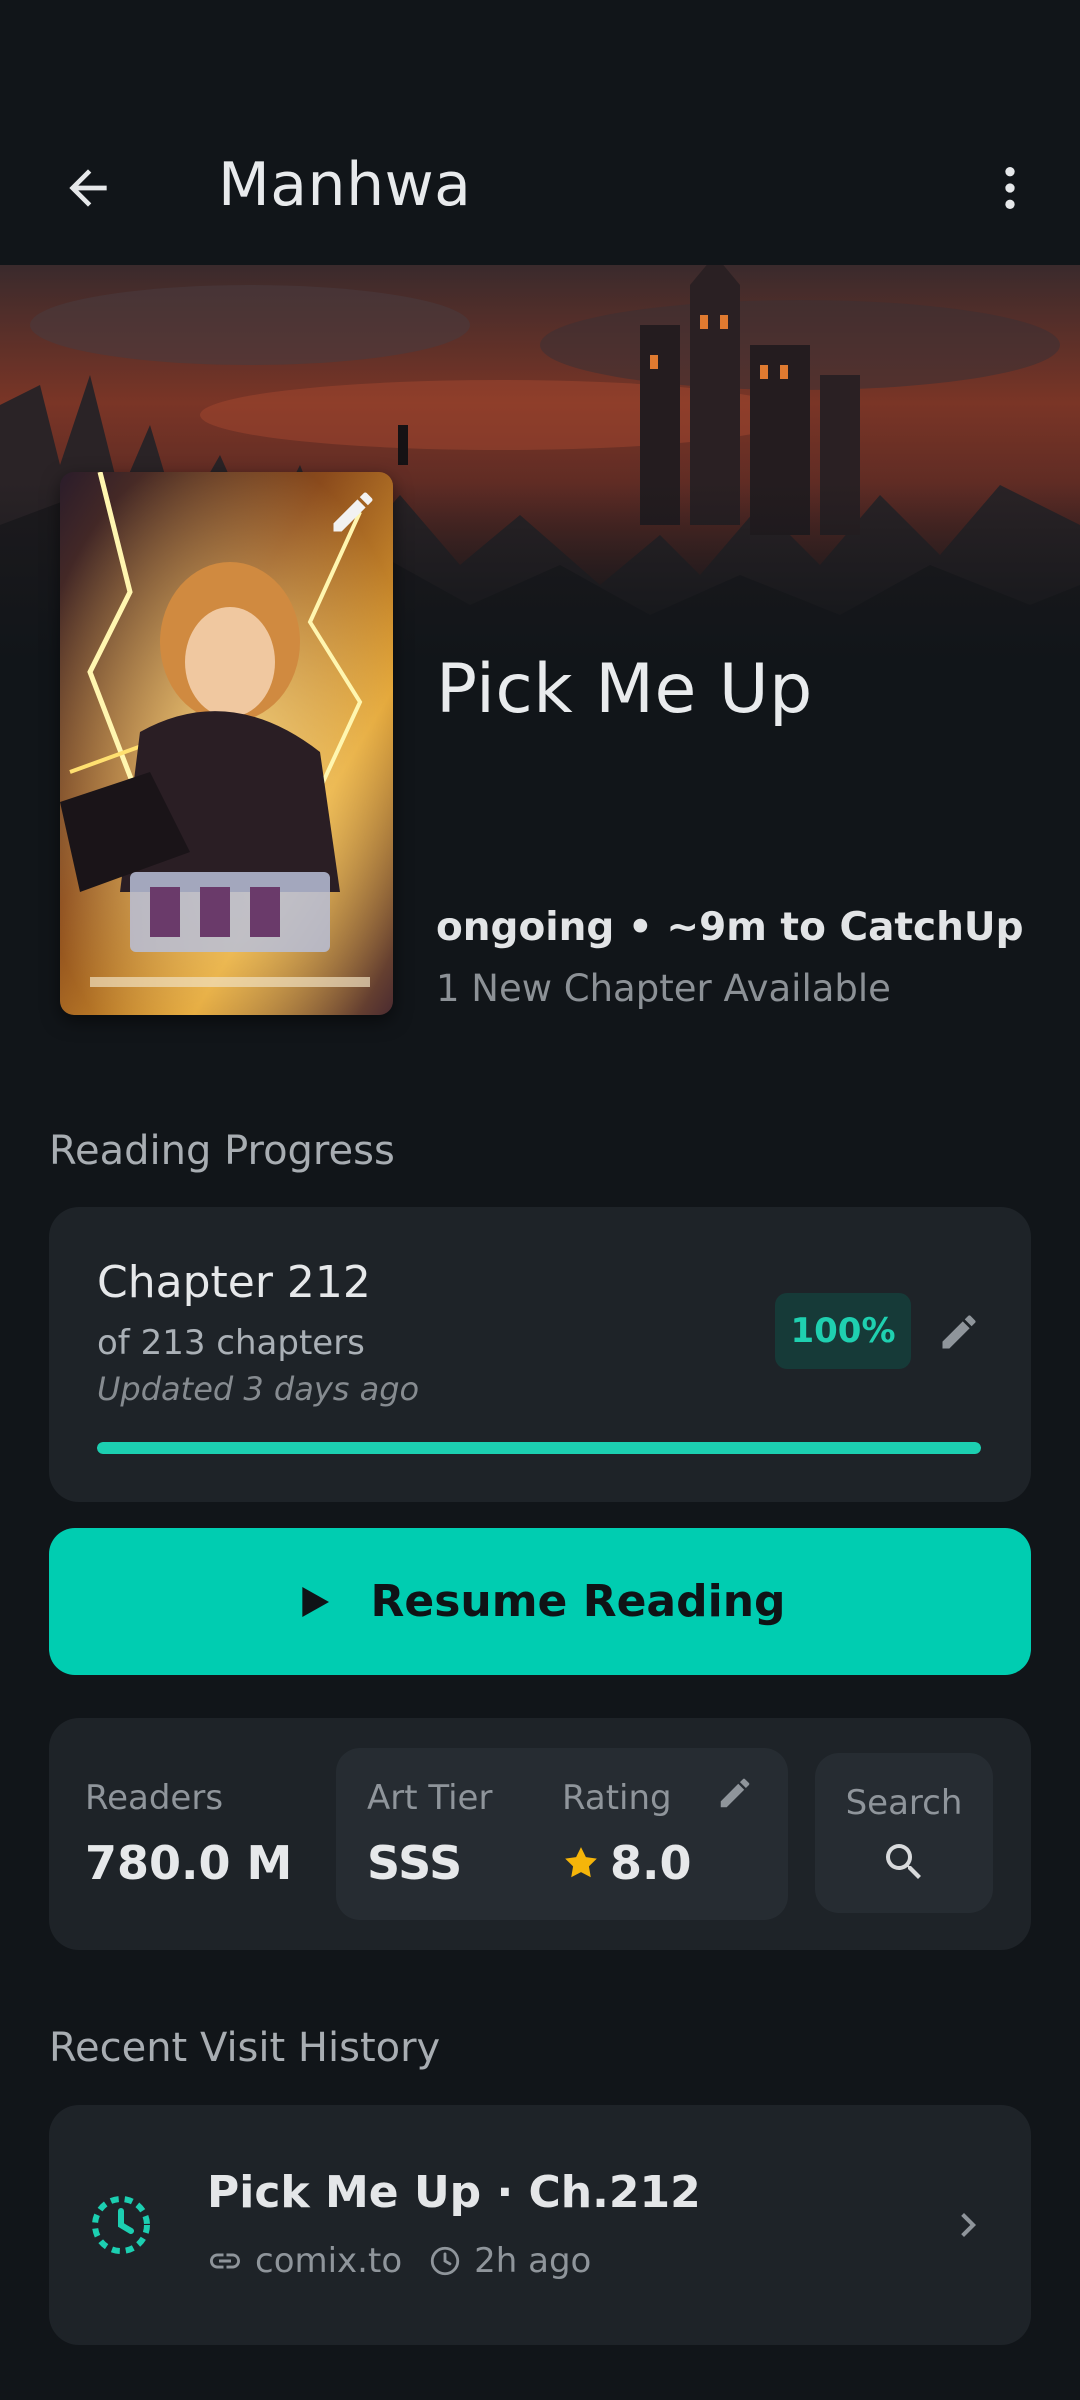  I want to click on search-label: Search, so click(904, 1803).